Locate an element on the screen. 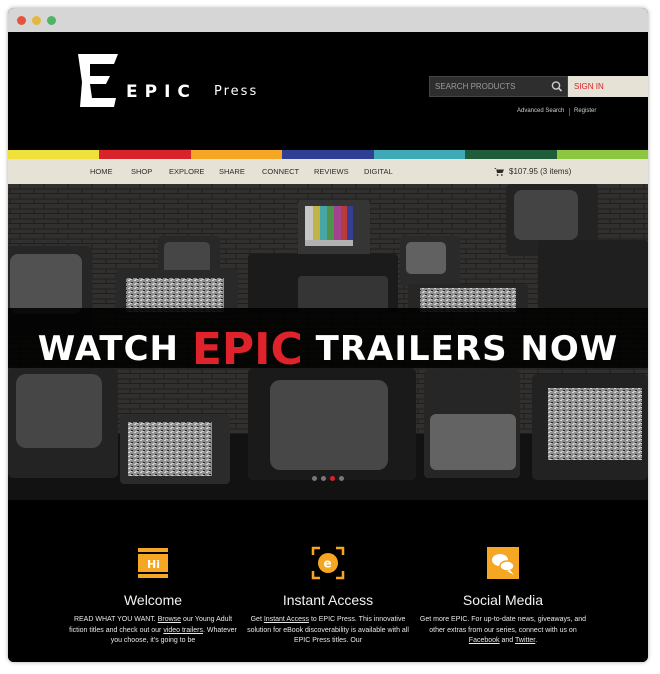 This screenshot has height=674, width=660. advanced-search-link: Advanced Search is located at coordinates (540, 111).